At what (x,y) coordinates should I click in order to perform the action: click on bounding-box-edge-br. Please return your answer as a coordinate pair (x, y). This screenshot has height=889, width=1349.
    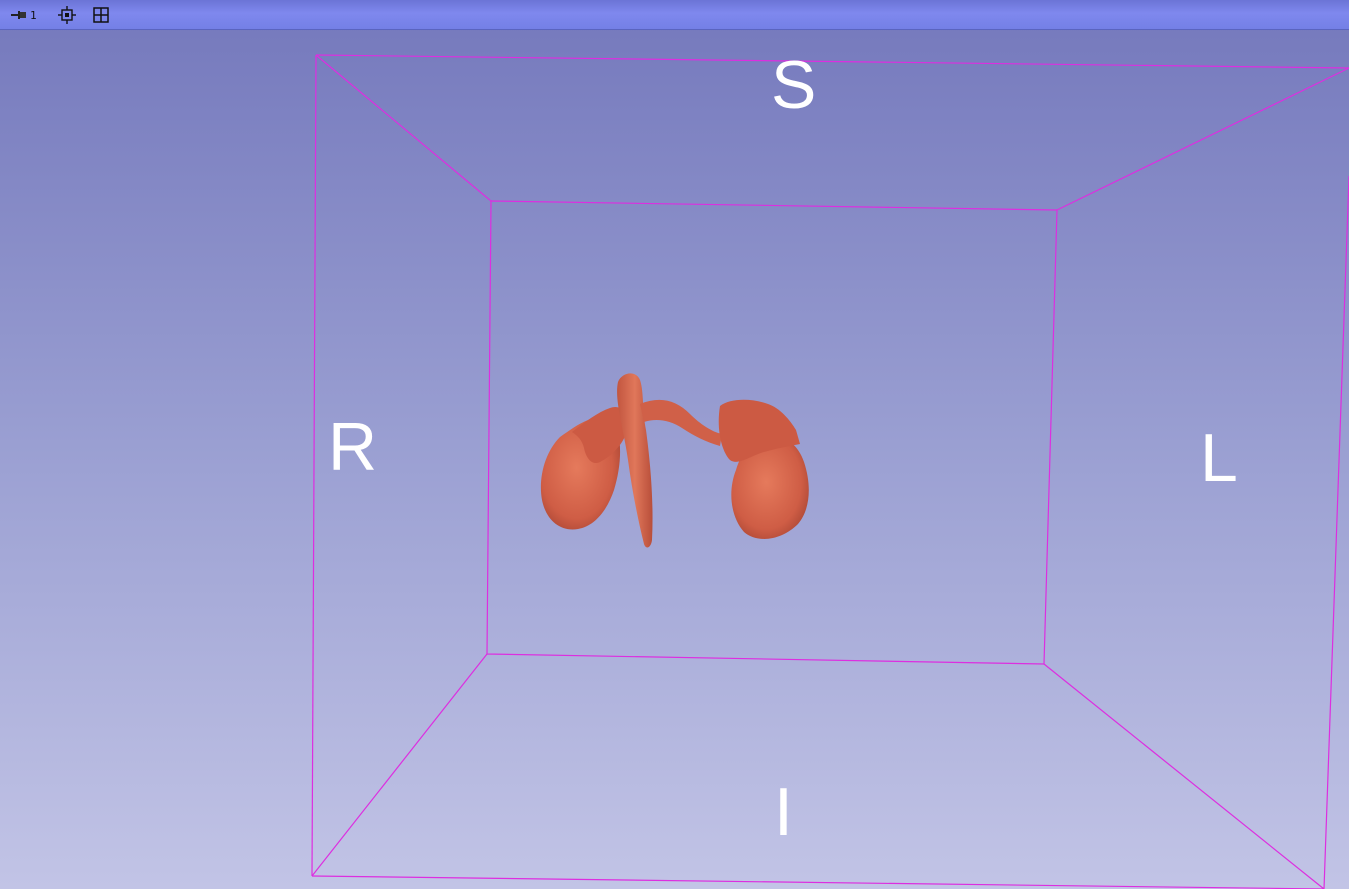
    Looking at the image, I should click on (1184, 776).